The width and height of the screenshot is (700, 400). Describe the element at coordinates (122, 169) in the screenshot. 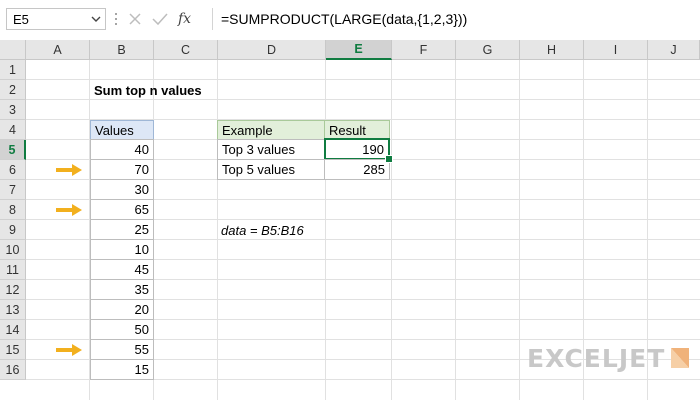

I see `value-cell: 70` at that location.